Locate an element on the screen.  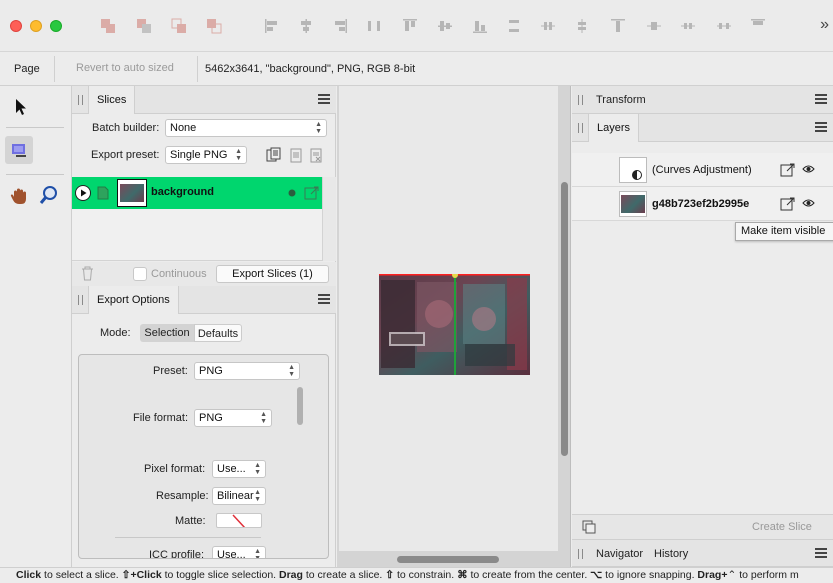
distribute-horizontal-icon is located at coordinates (374, 26).